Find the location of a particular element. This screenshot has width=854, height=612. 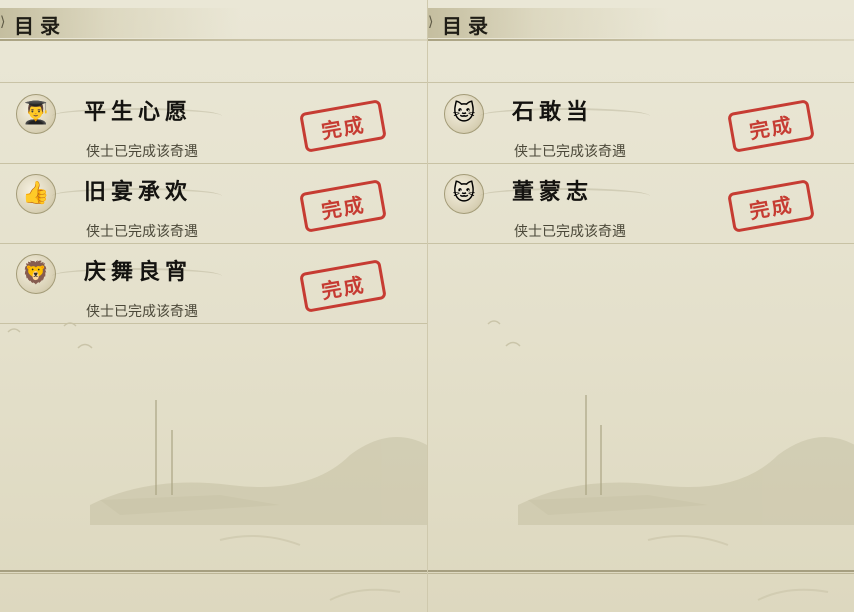

encounter-list: 🐱 石敢当 侠士已完成该奇遇 完成 🐱 董蒙志 侠士已完成该奇遇 完成 is located at coordinates (641, 164).